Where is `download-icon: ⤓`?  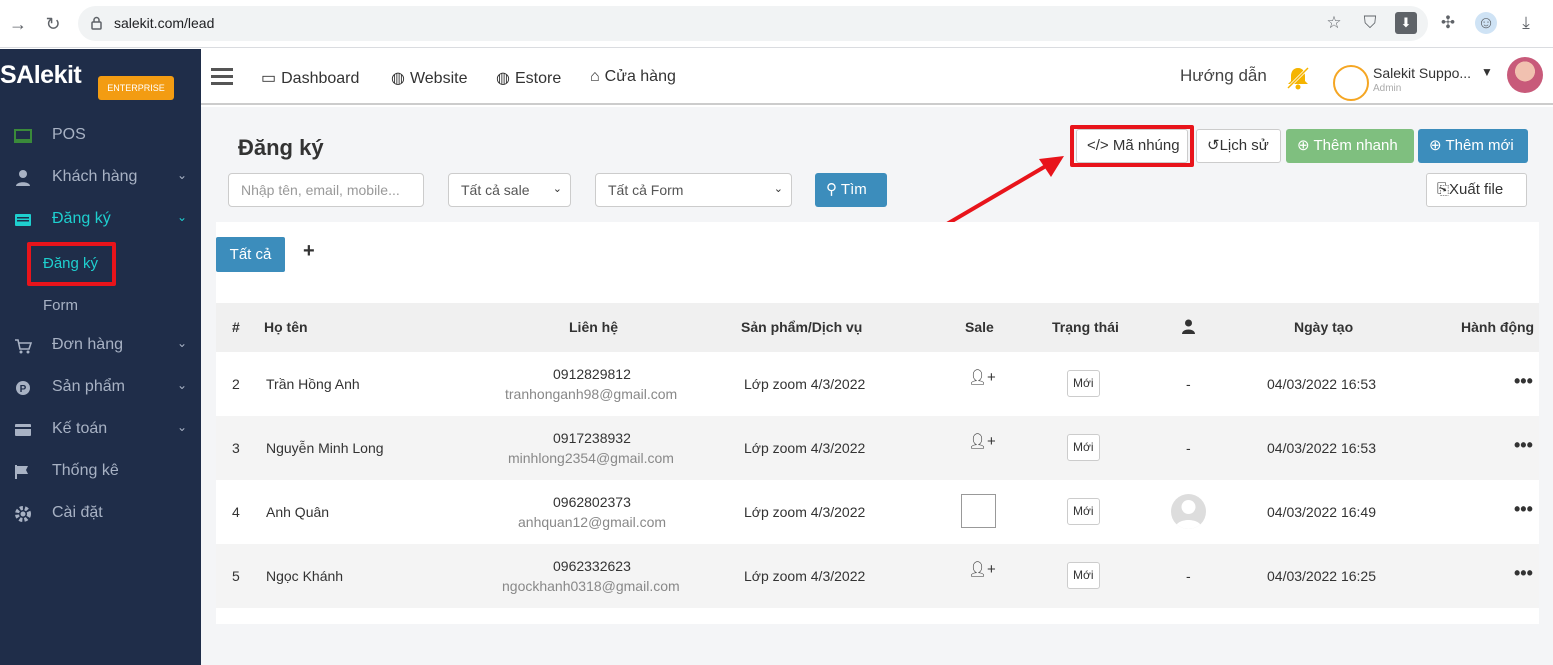
download-icon: ⤓ is located at coordinates (1526, 23).